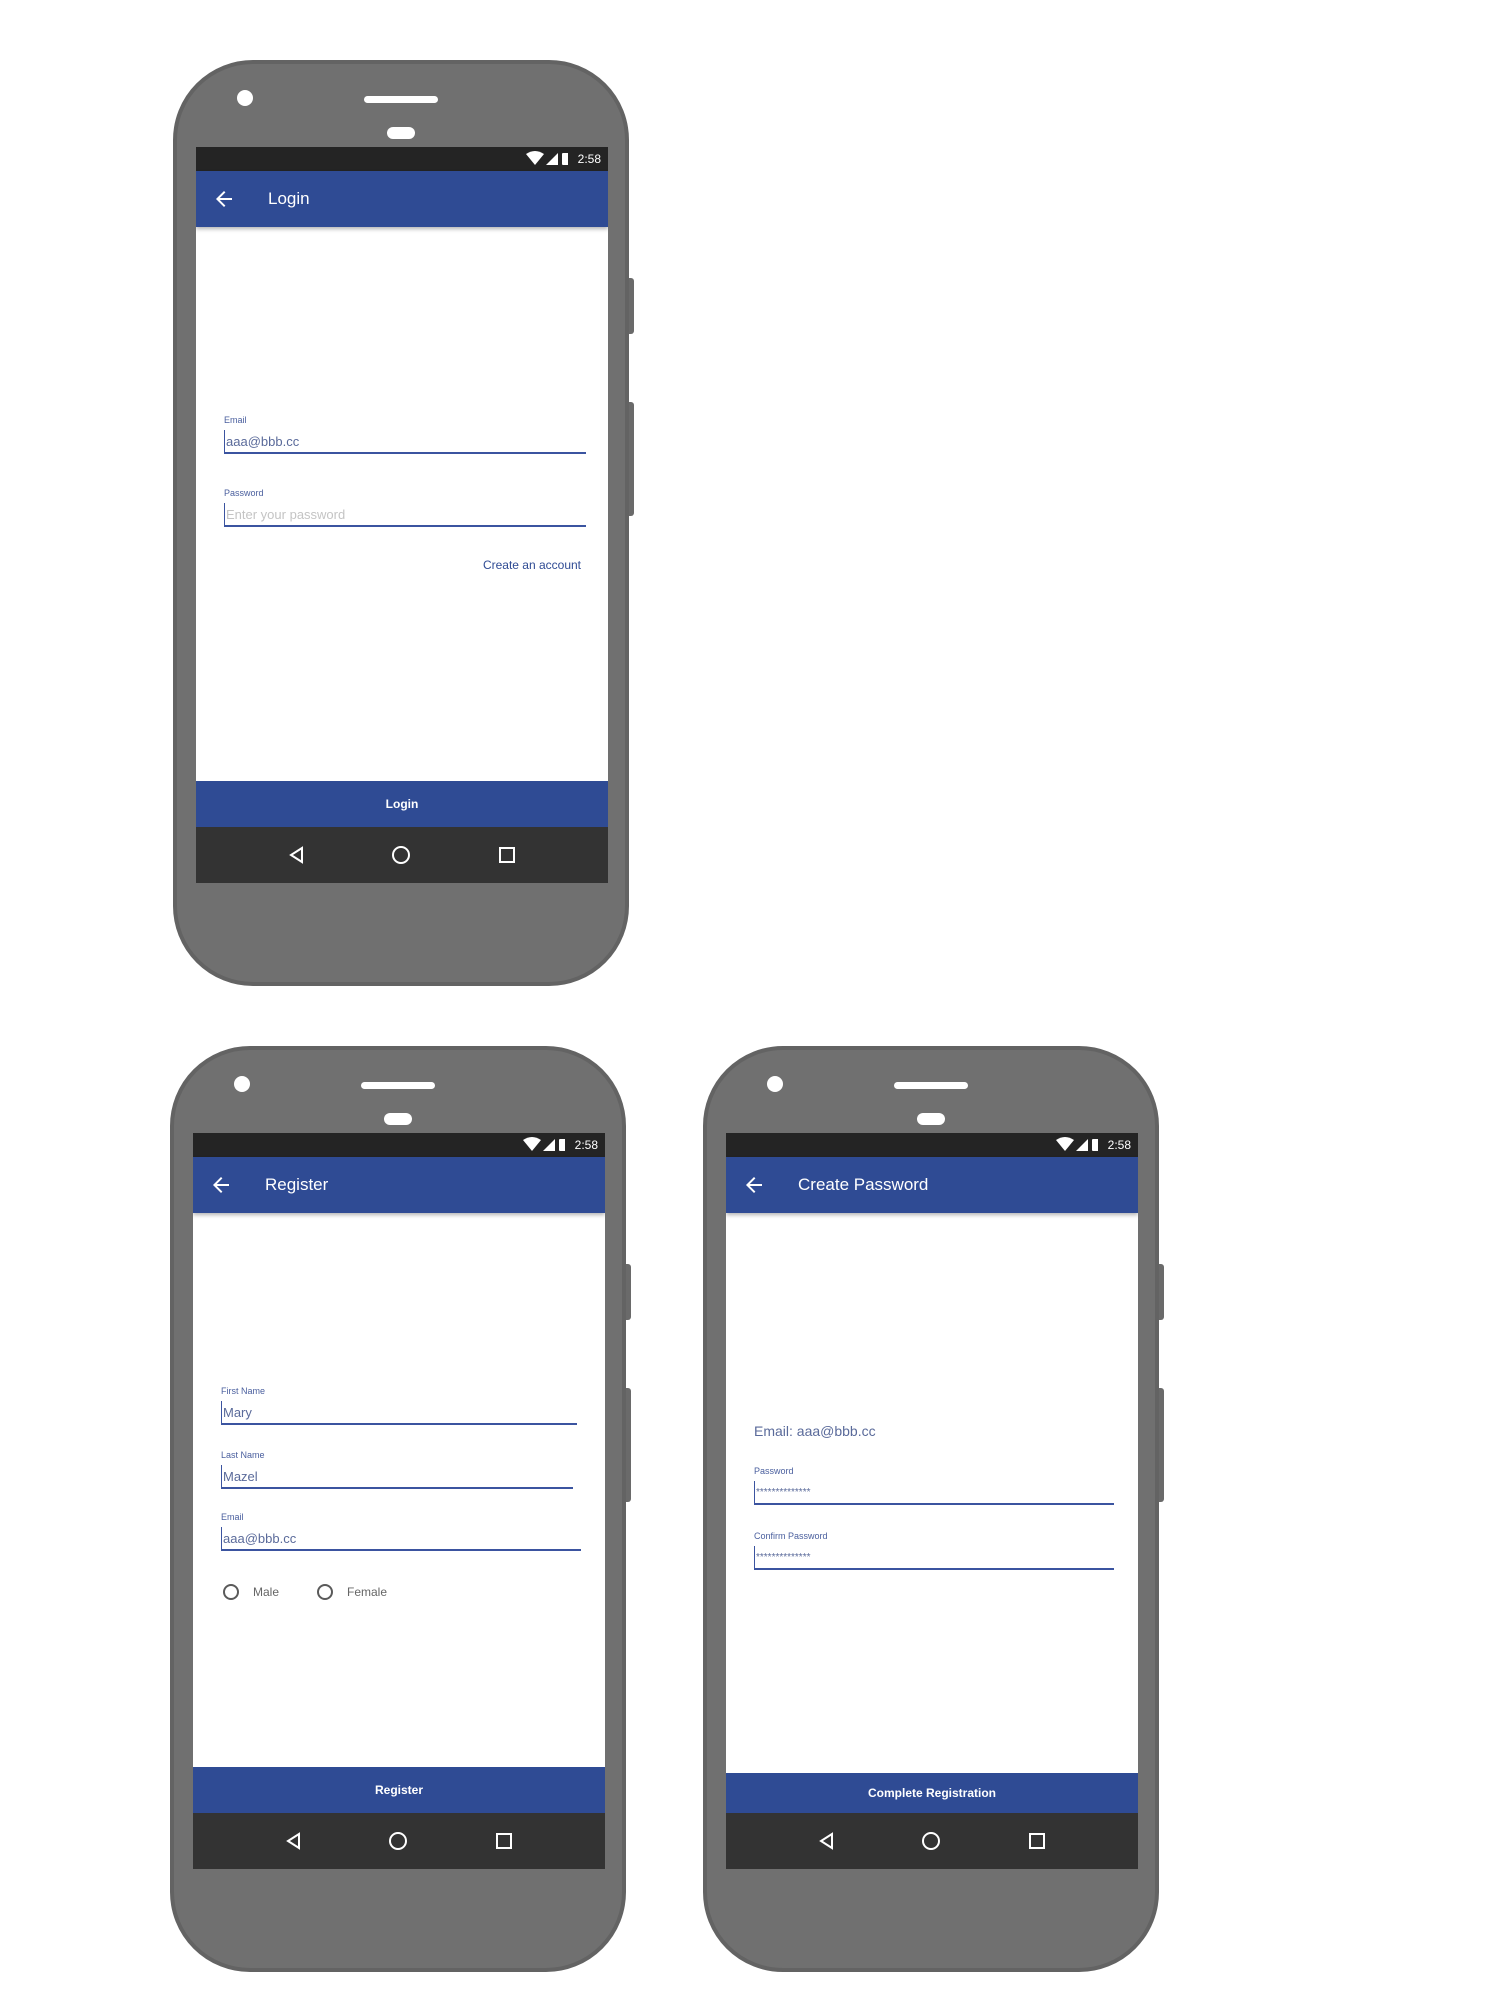  Describe the element at coordinates (791, 1536) in the screenshot. I see `confirm-password-label: Confirm Password` at that location.